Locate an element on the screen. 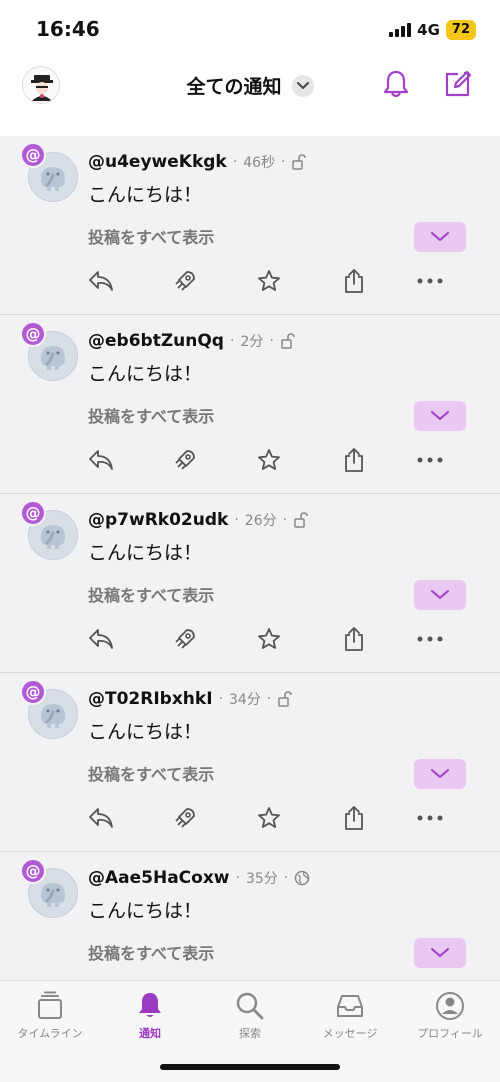 Image resolution: width=500 pixels, height=1082 pixels. network-type: 4G is located at coordinates (428, 30).